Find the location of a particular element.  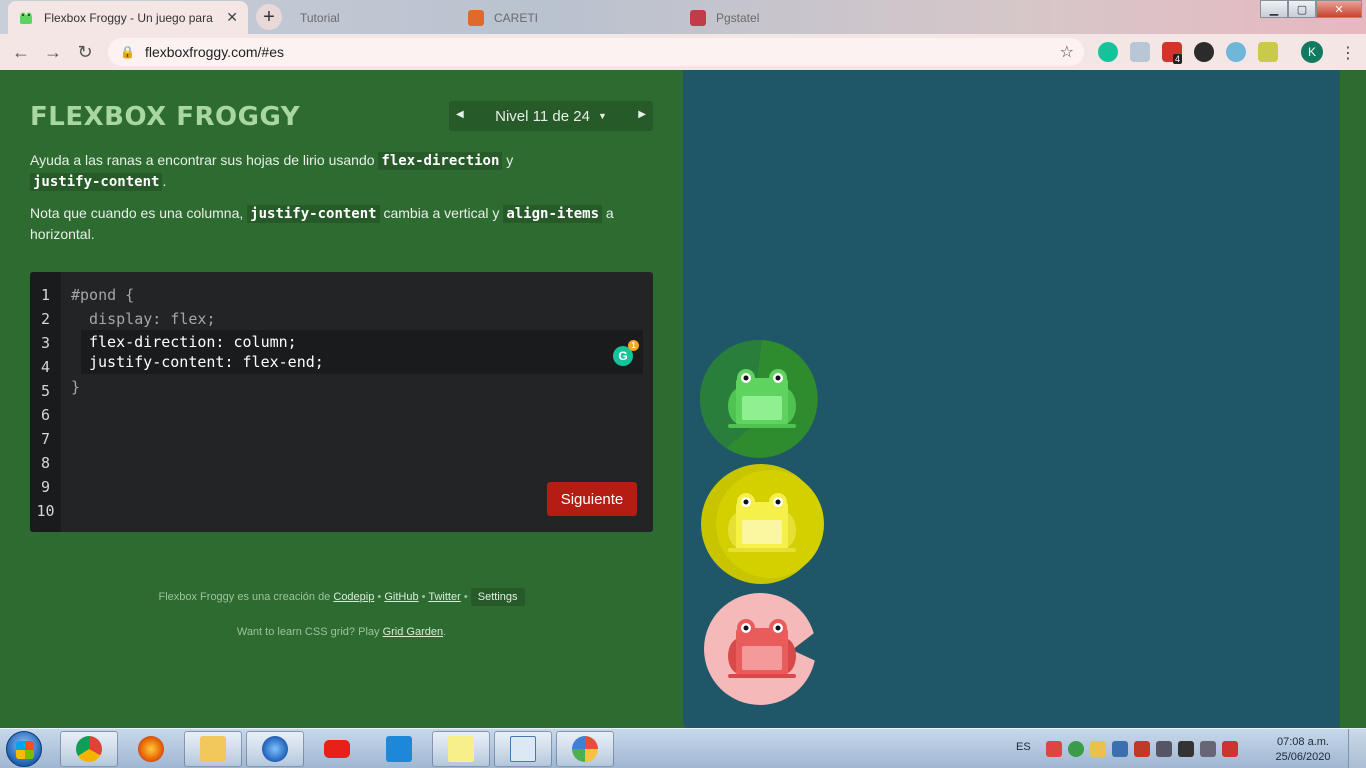

folder-icon is located at coordinates (213, 749).